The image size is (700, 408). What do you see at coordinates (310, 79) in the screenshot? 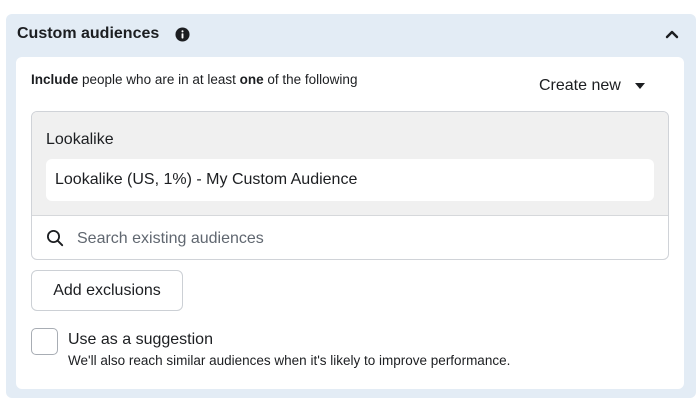
I see `include-text-suffix: of the following` at bounding box center [310, 79].